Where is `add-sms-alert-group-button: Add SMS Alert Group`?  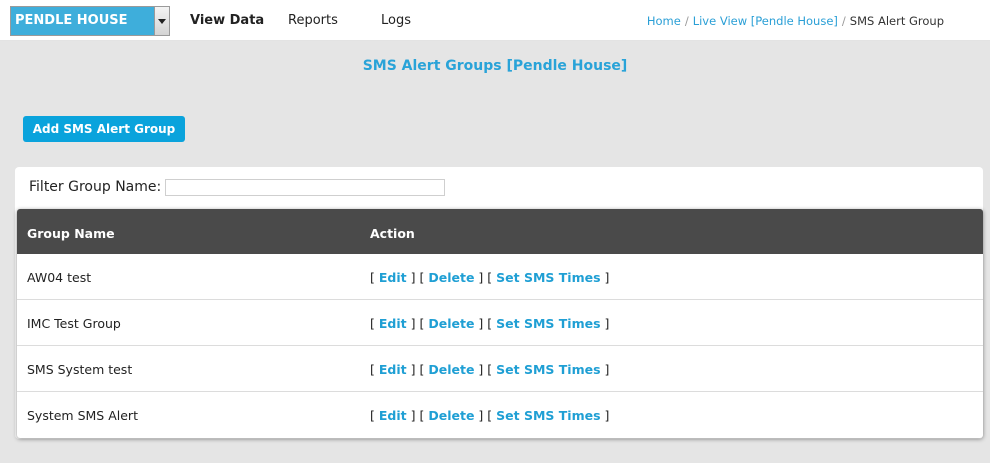 add-sms-alert-group-button: Add SMS Alert Group is located at coordinates (104, 129).